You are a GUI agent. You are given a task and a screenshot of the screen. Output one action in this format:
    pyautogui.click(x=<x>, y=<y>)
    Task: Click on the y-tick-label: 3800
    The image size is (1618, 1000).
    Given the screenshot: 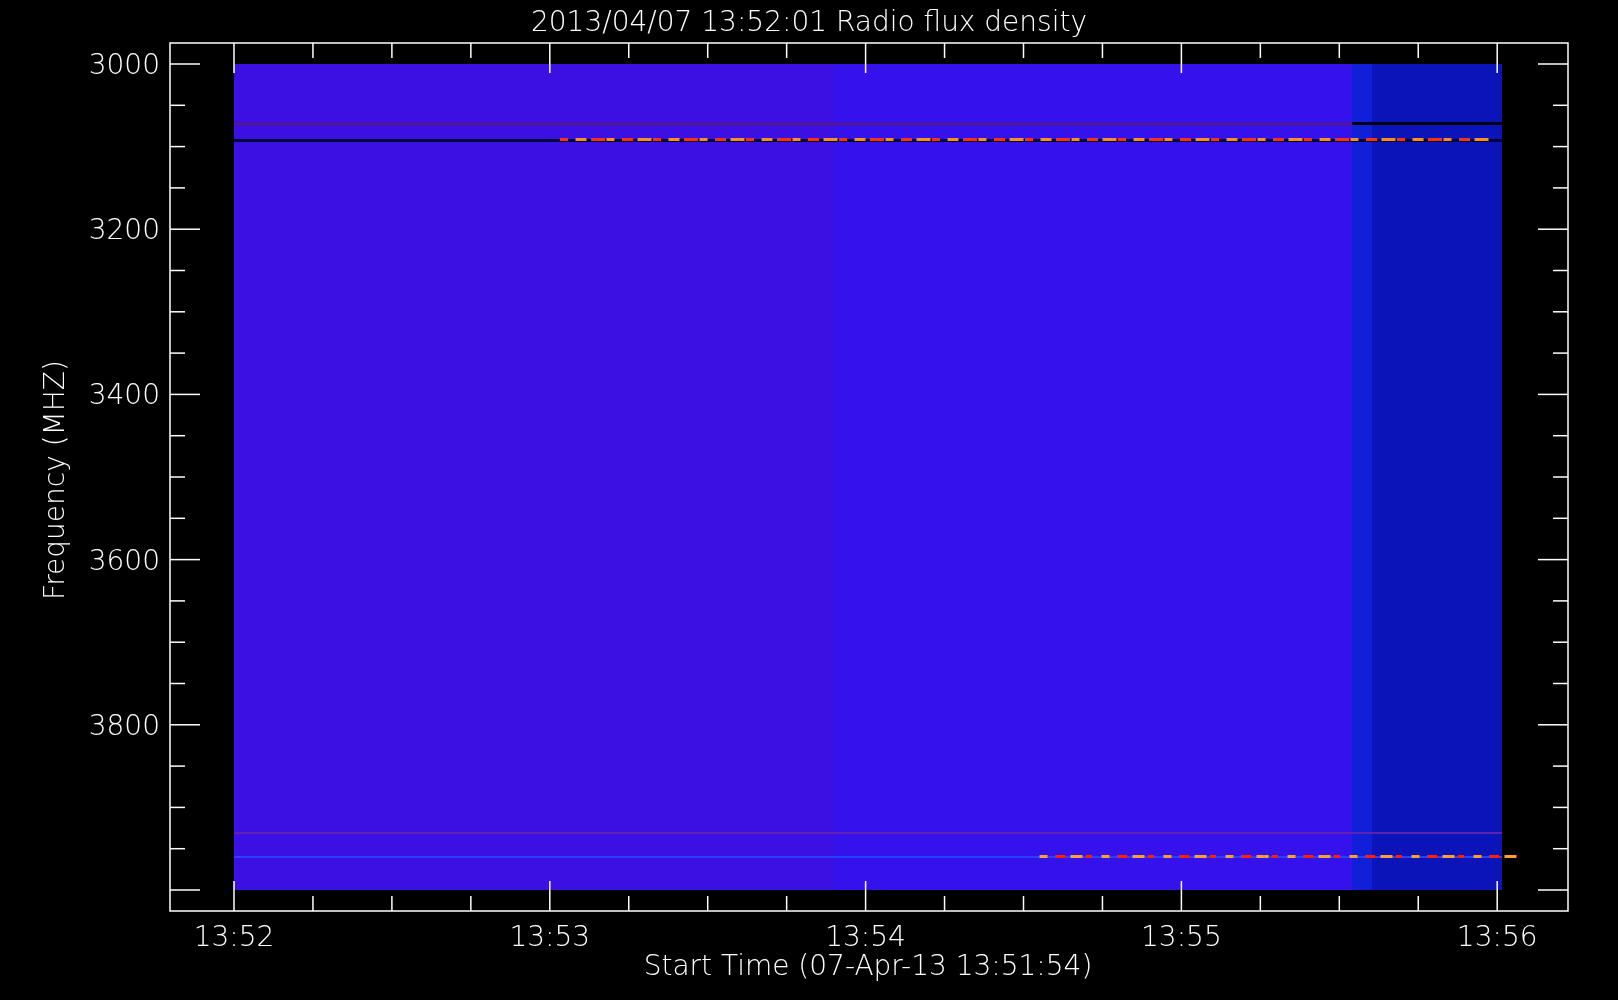 What is the action you would take?
    pyautogui.click(x=124, y=725)
    